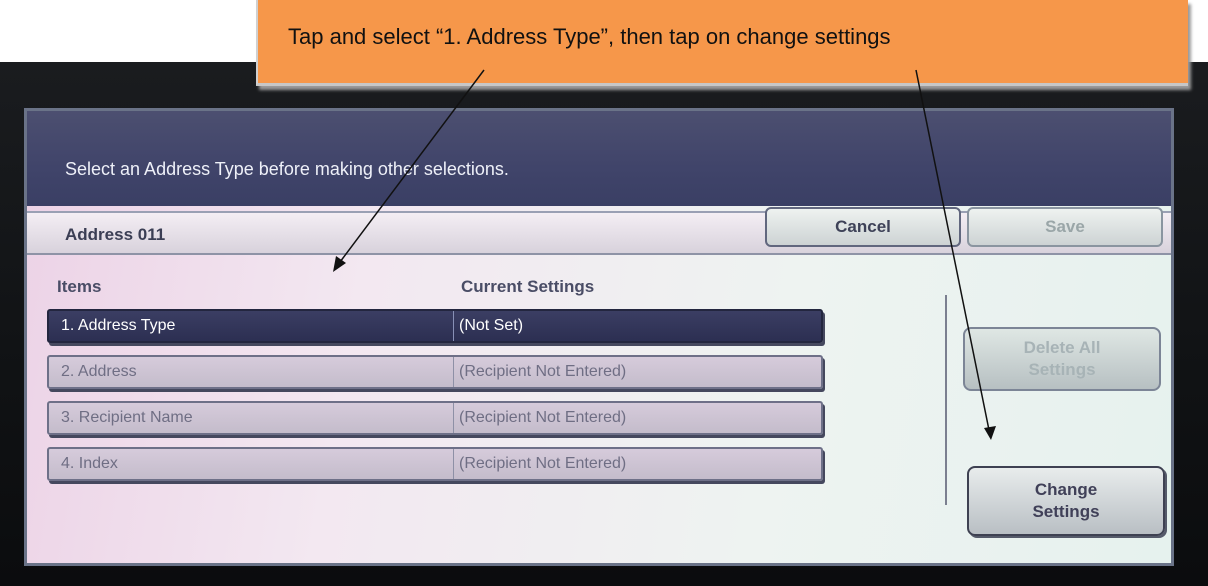 This screenshot has height=586, width=1208. Describe the element at coordinates (952, 250) in the screenshot. I see `arrow-to-change-settings` at that location.